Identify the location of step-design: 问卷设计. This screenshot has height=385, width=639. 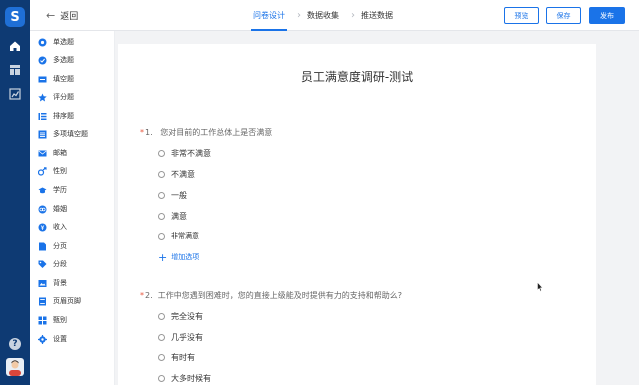
(269, 15).